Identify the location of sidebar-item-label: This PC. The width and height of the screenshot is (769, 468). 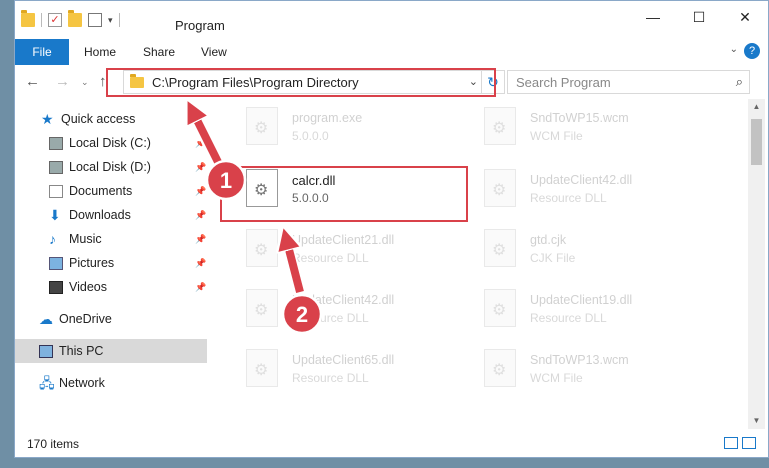
(81, 351).